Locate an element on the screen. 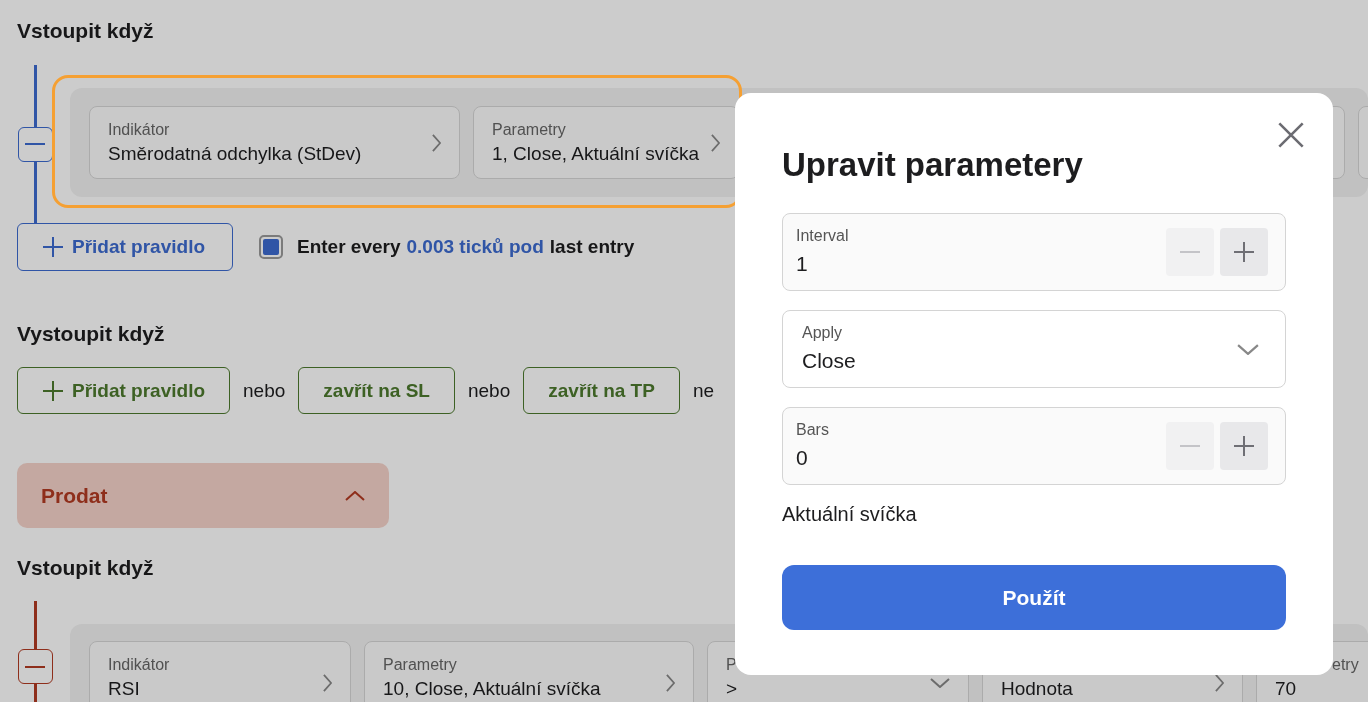  sell-section-header: Prodat is located at coordinates (203, 495).